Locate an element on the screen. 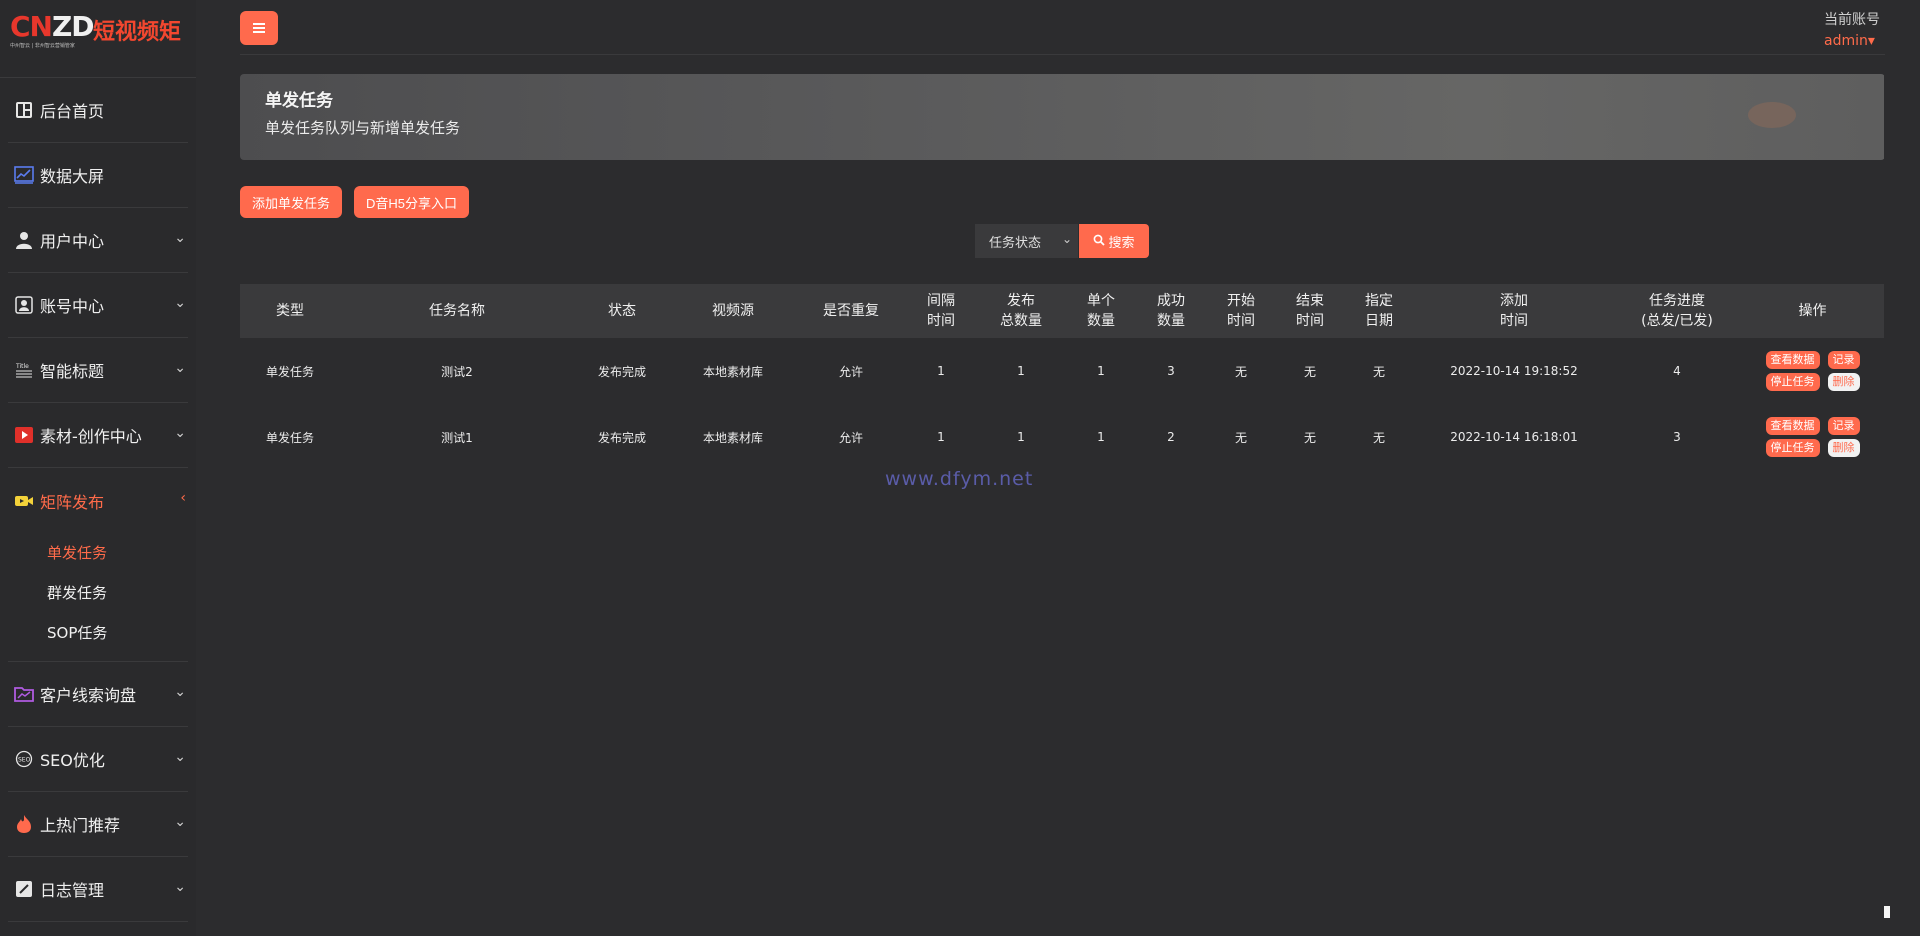  h5-share-entry-button: D音H5分享入口 is located at coordinates (412, 202).